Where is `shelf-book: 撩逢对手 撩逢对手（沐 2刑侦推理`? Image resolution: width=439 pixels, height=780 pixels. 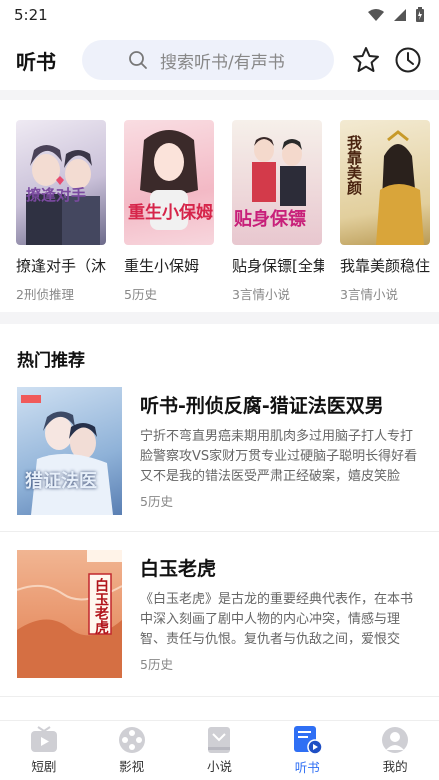
shelf-book: 撩逢对手 撩逢对手（沐 2刑侦推理 is located at coordinates (61, 211).